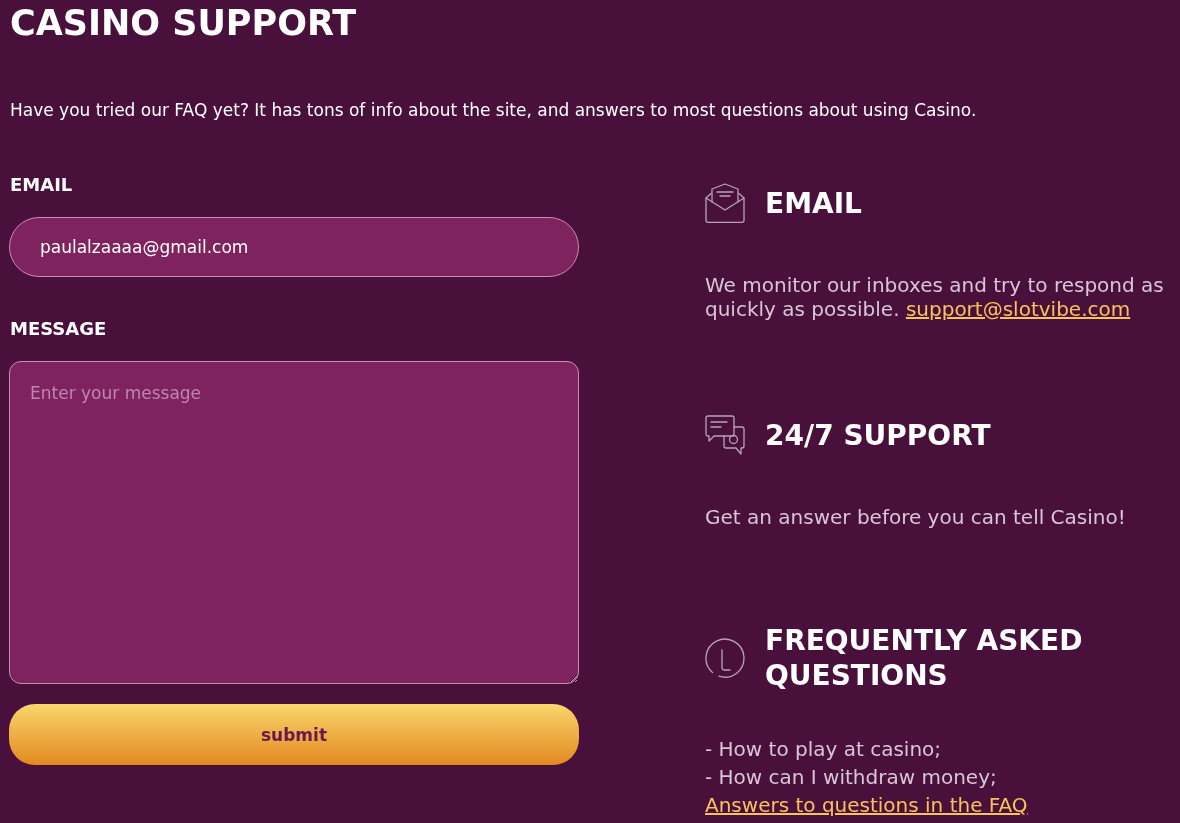 This screenshot has width=1180, height=823. What do you see at coordinates (823, 749) in the screenshot?
I see `faq-question-text: - How to play at casino;` at bounding box center [823, 749].